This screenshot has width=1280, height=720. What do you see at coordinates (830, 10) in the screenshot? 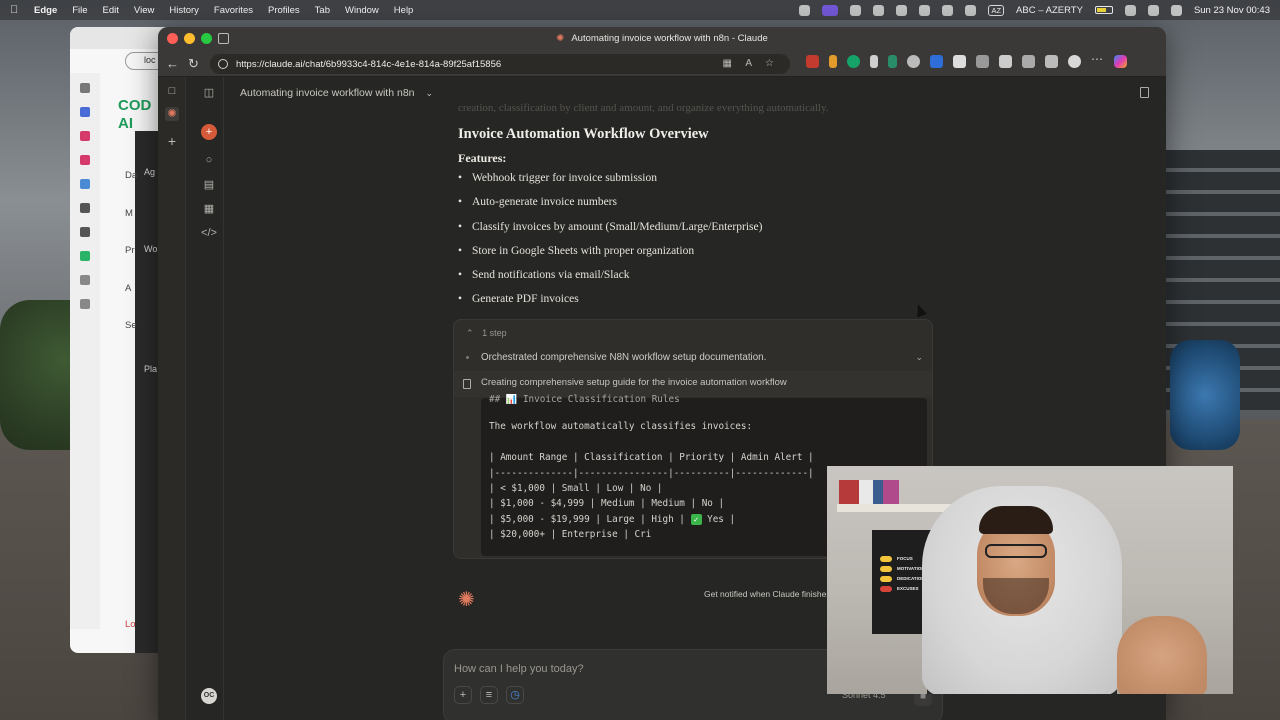
I see `screen-recording-icon` at bounding box center [830, 10].